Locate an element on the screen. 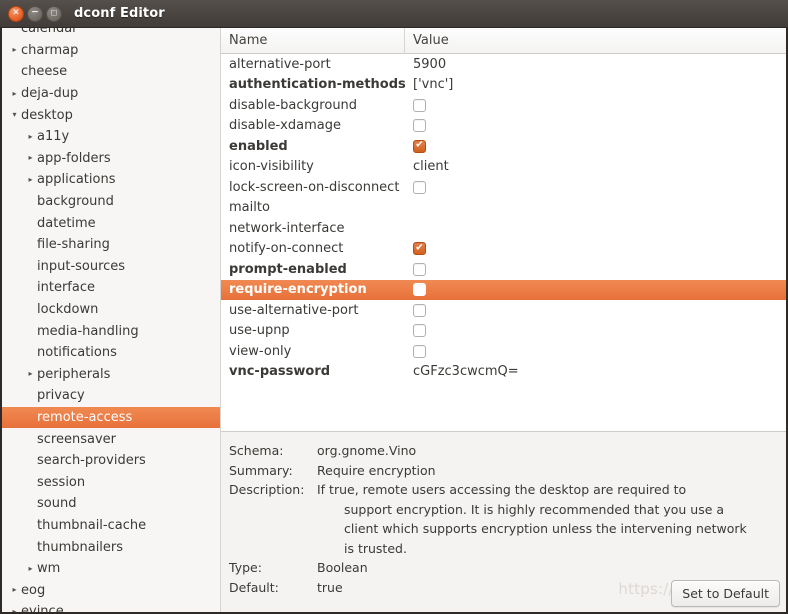 Image resolution: width=788 pixels, height=614 pixels. key-value: ✔ is located at coordinates (595, 249).